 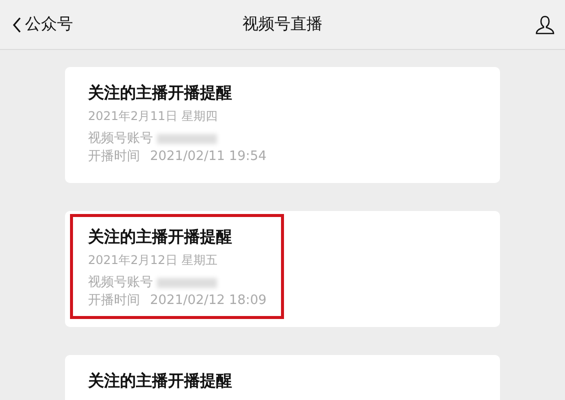 What do you see at coordinates (153, 116) in the screenshot?
I see `card-date: 2021年2月11日 星期四` at bounding box center [153, 116].